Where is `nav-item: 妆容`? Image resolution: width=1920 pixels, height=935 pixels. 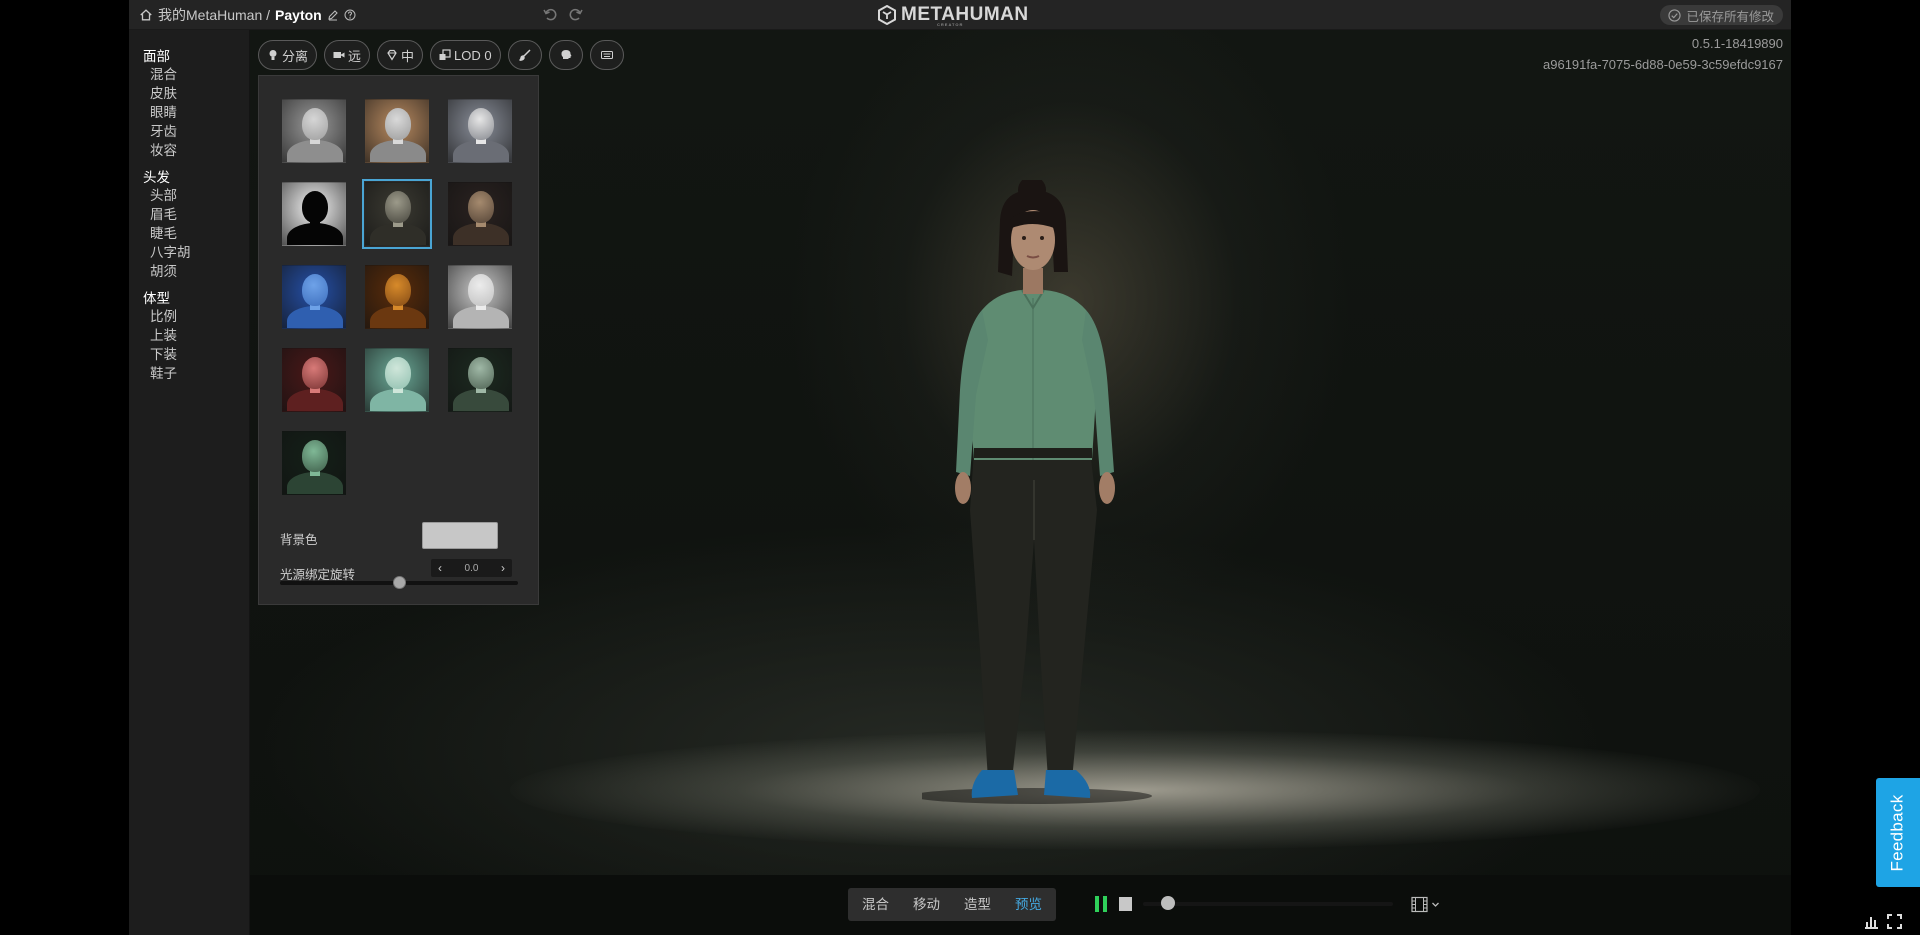 nav-item: 妆容 is located at coordinates (189, 150).